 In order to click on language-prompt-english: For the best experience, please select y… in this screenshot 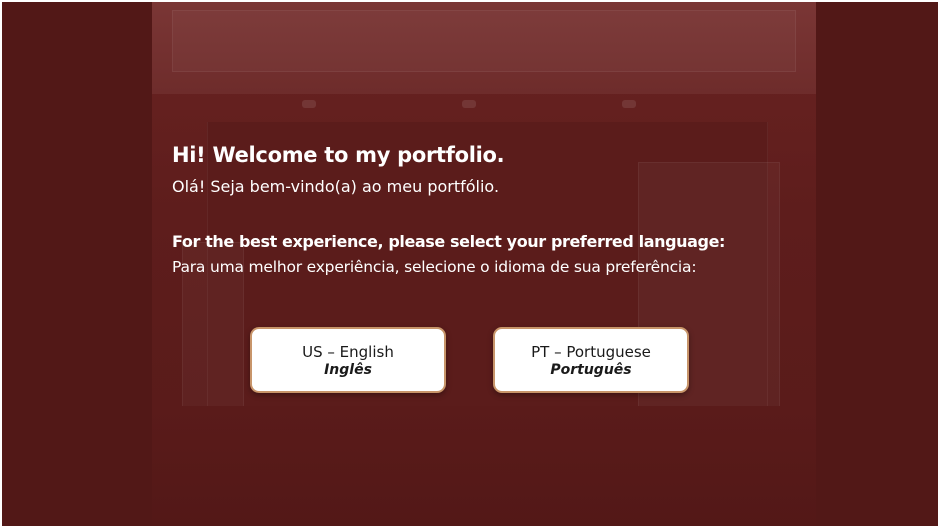, I will do `click(449, 241)`.